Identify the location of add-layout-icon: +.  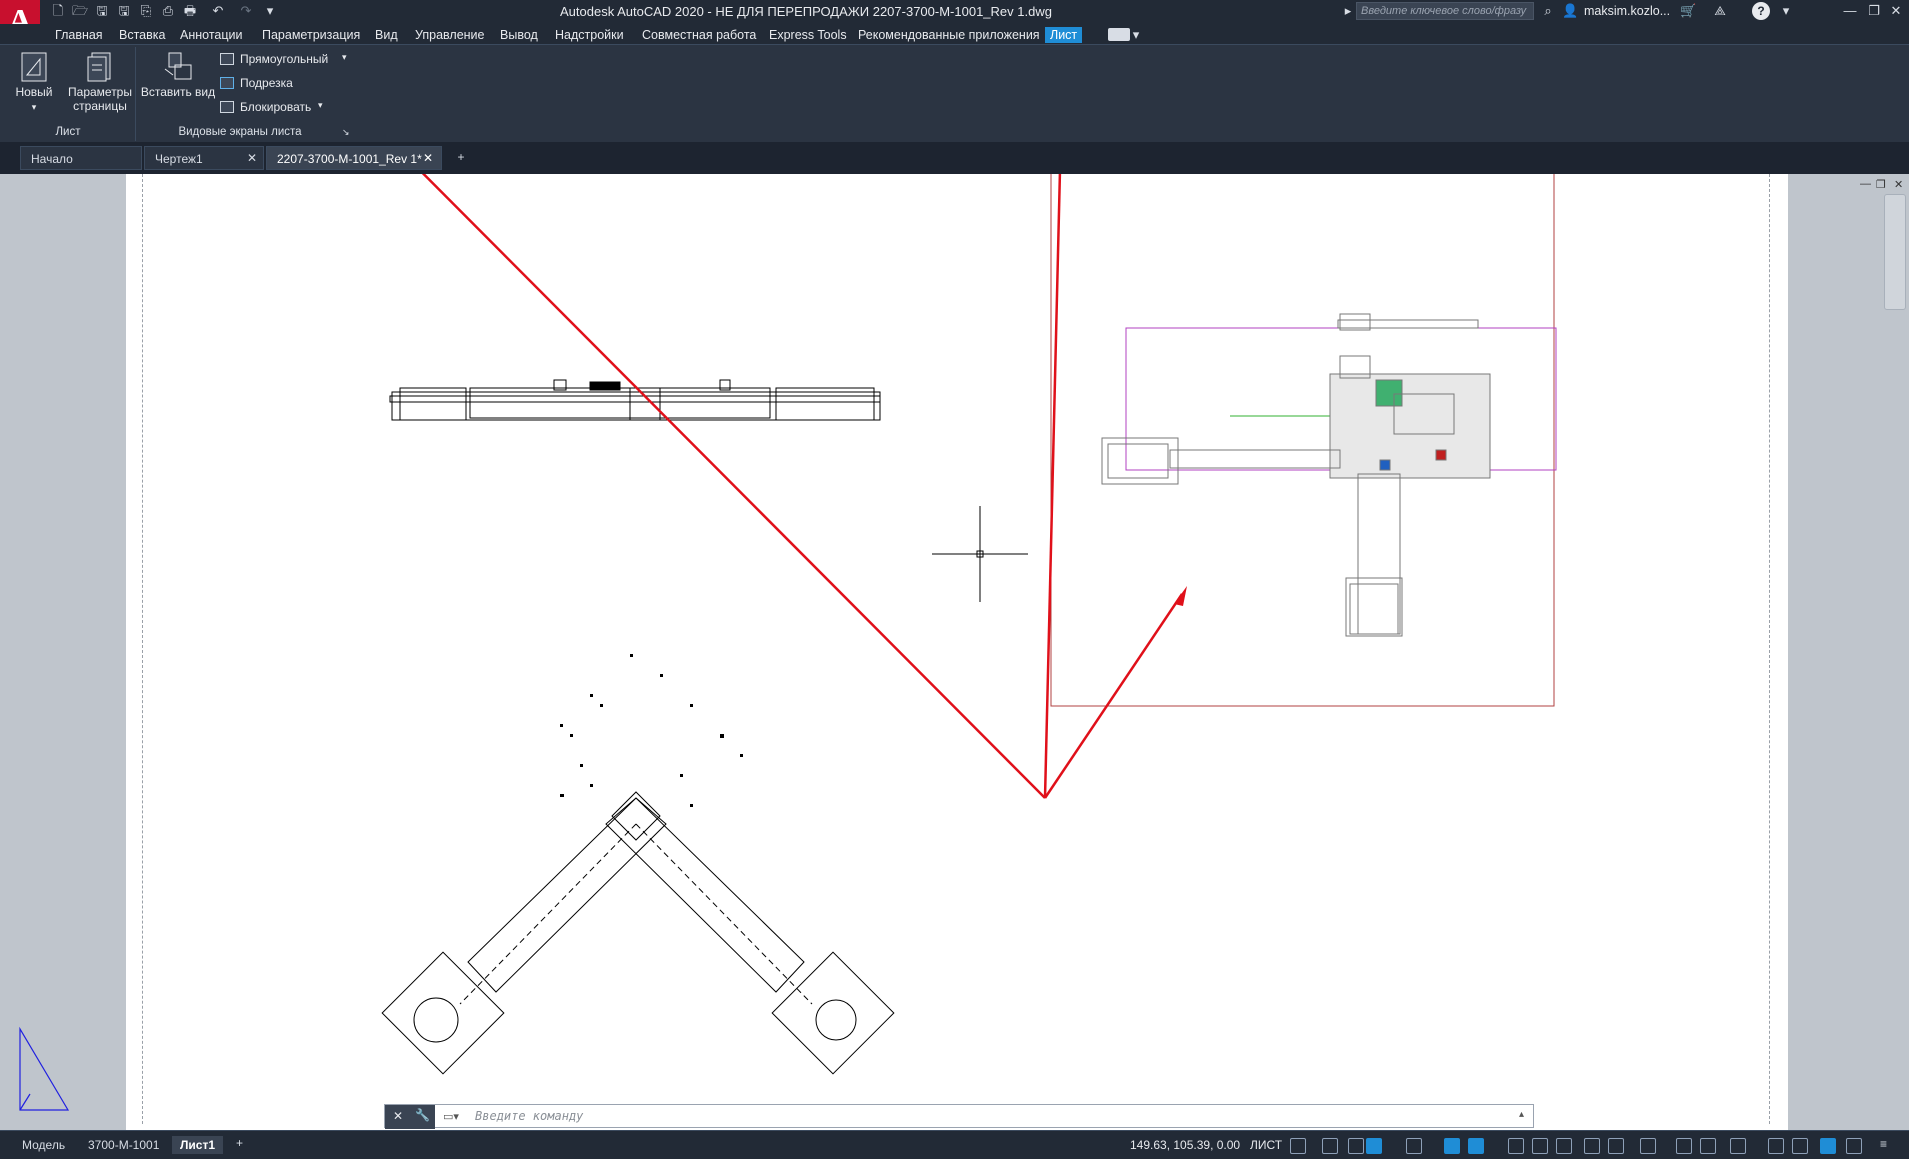
(239, 1143).